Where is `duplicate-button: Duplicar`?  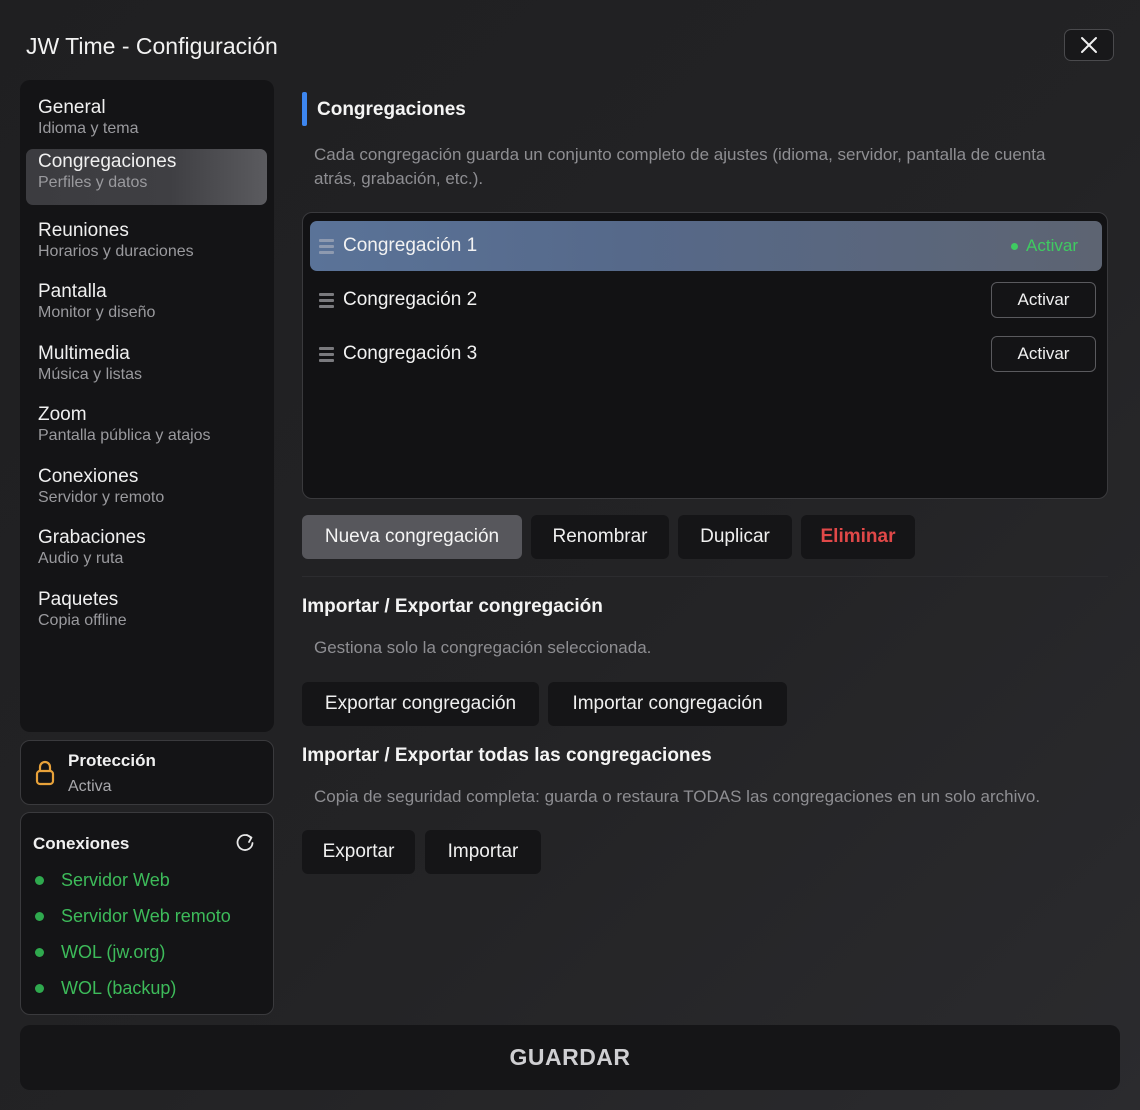
duplicate-button: Duplicar is located at coordinates (735, 537).